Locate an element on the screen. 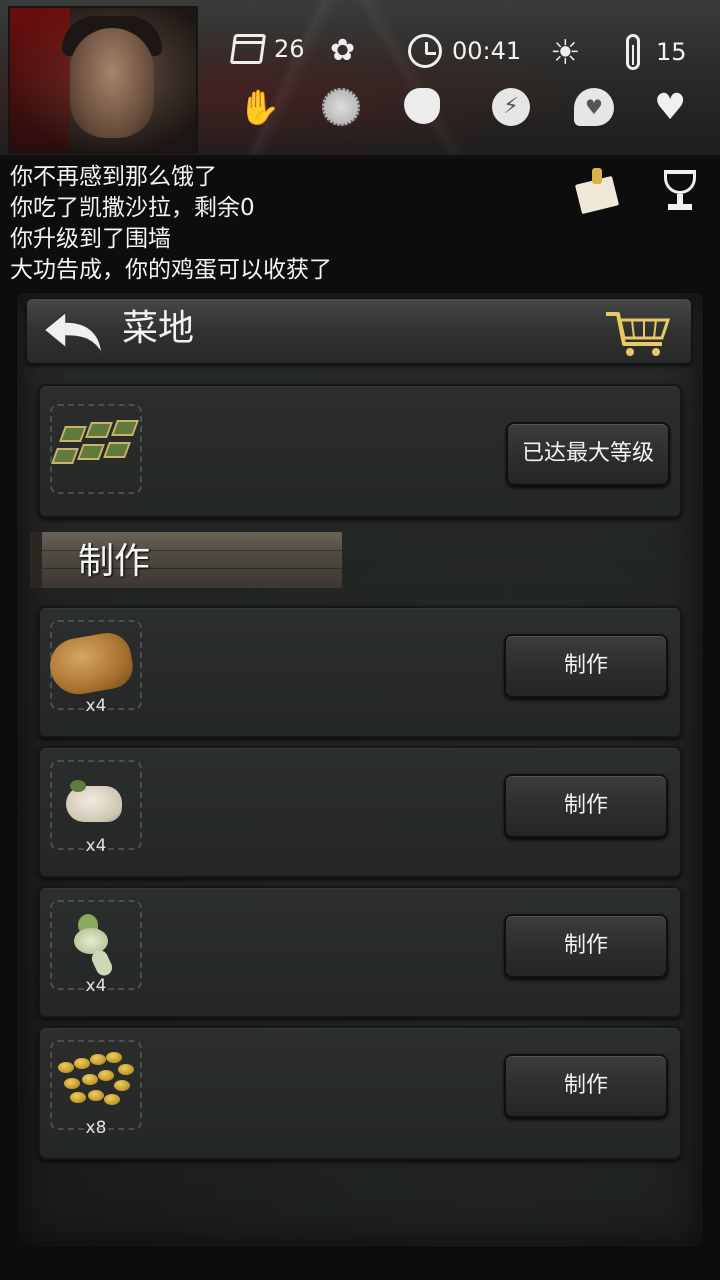  hunger-status is located at coordinates (424, 108).